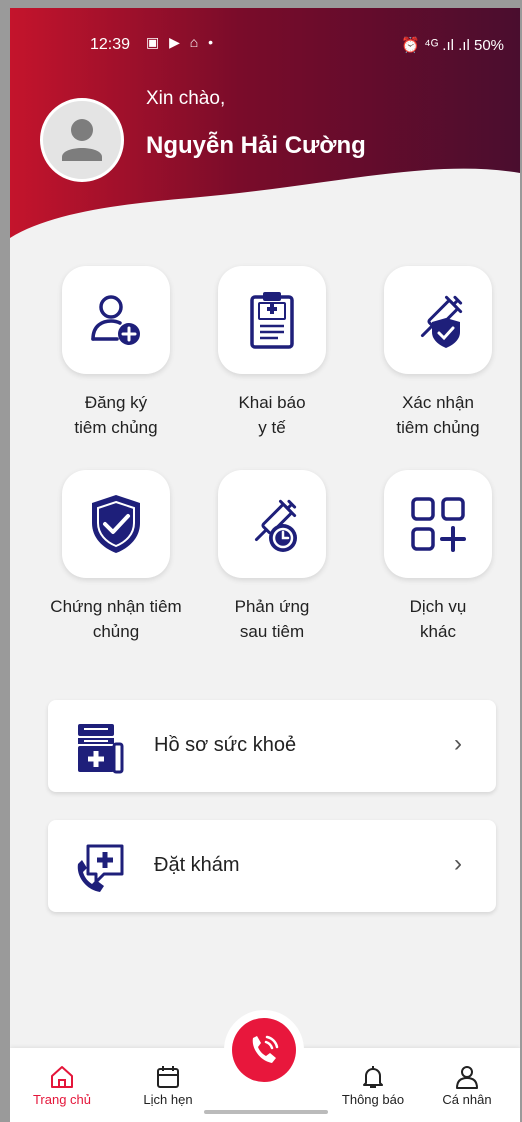  Describe the element at coordinates (62, 1077) in the screenshot. I see `home-icon` at that location.